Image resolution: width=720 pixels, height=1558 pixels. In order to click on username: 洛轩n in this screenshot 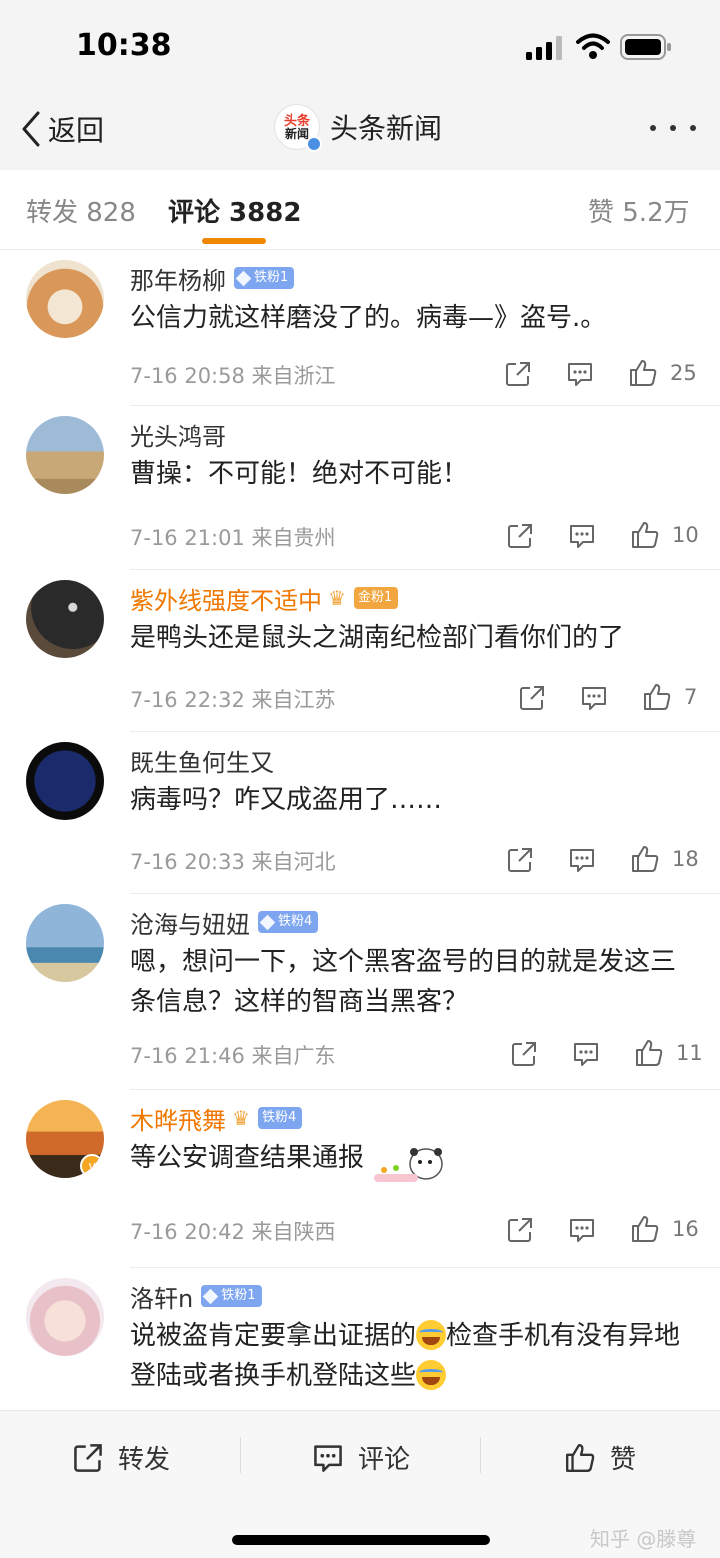, I will do `click(161, 1296)`.